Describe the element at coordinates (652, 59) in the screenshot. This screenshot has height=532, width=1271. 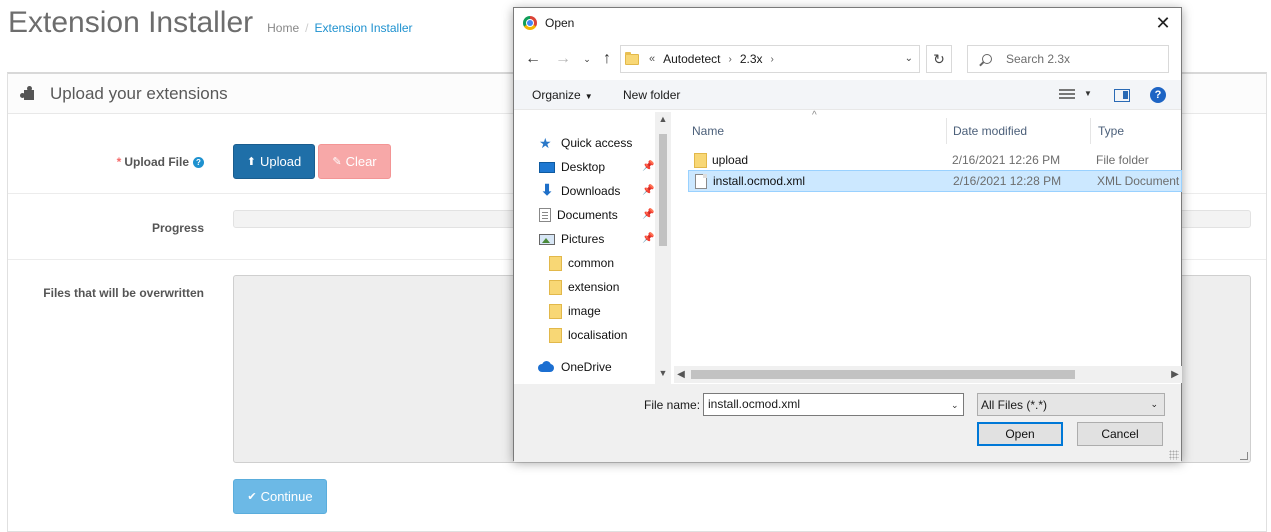
I see `address-overflow: «` at that location.